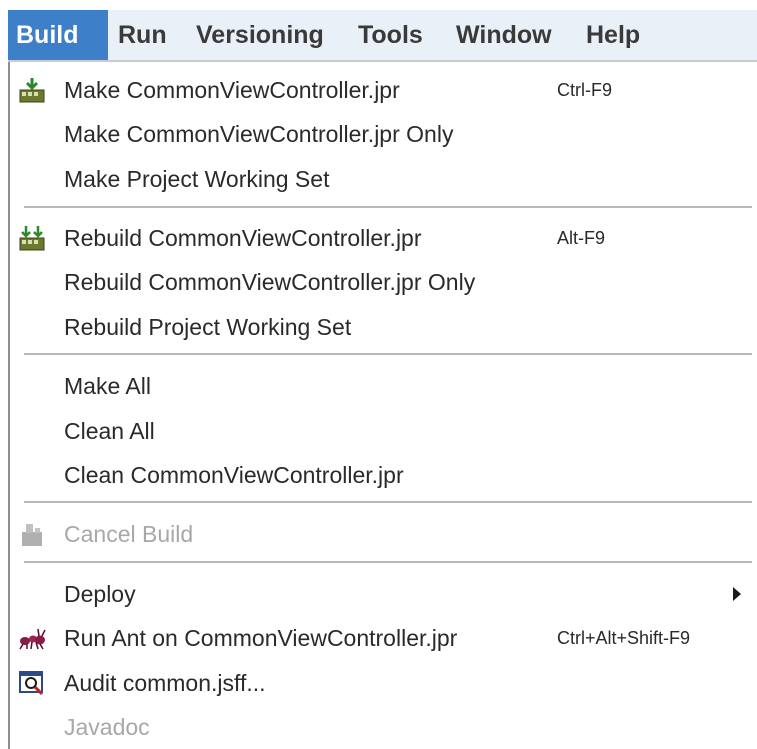 The width and height of the screenshot is (757, 749). Describe the element at coordinates (259, 134) in the screenshot. I see `menu-item-label: Make CommonViewController.jpr Only` at that location.